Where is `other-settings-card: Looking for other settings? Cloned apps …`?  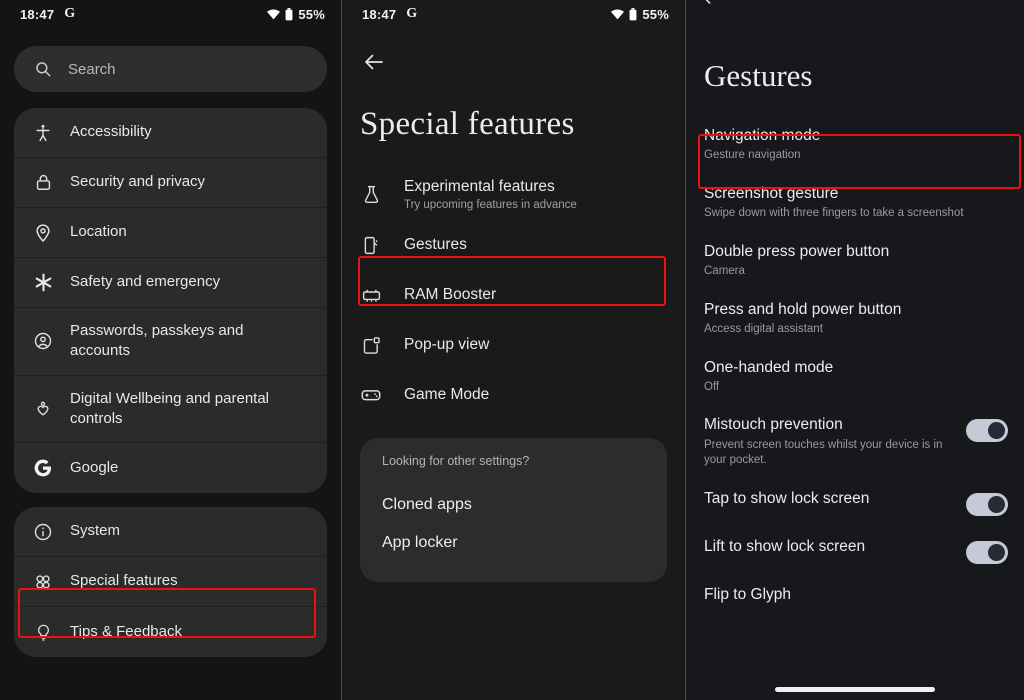 other-settings-card: Looking for other settings? Cloned apps … is located at coordinates (513, 510).